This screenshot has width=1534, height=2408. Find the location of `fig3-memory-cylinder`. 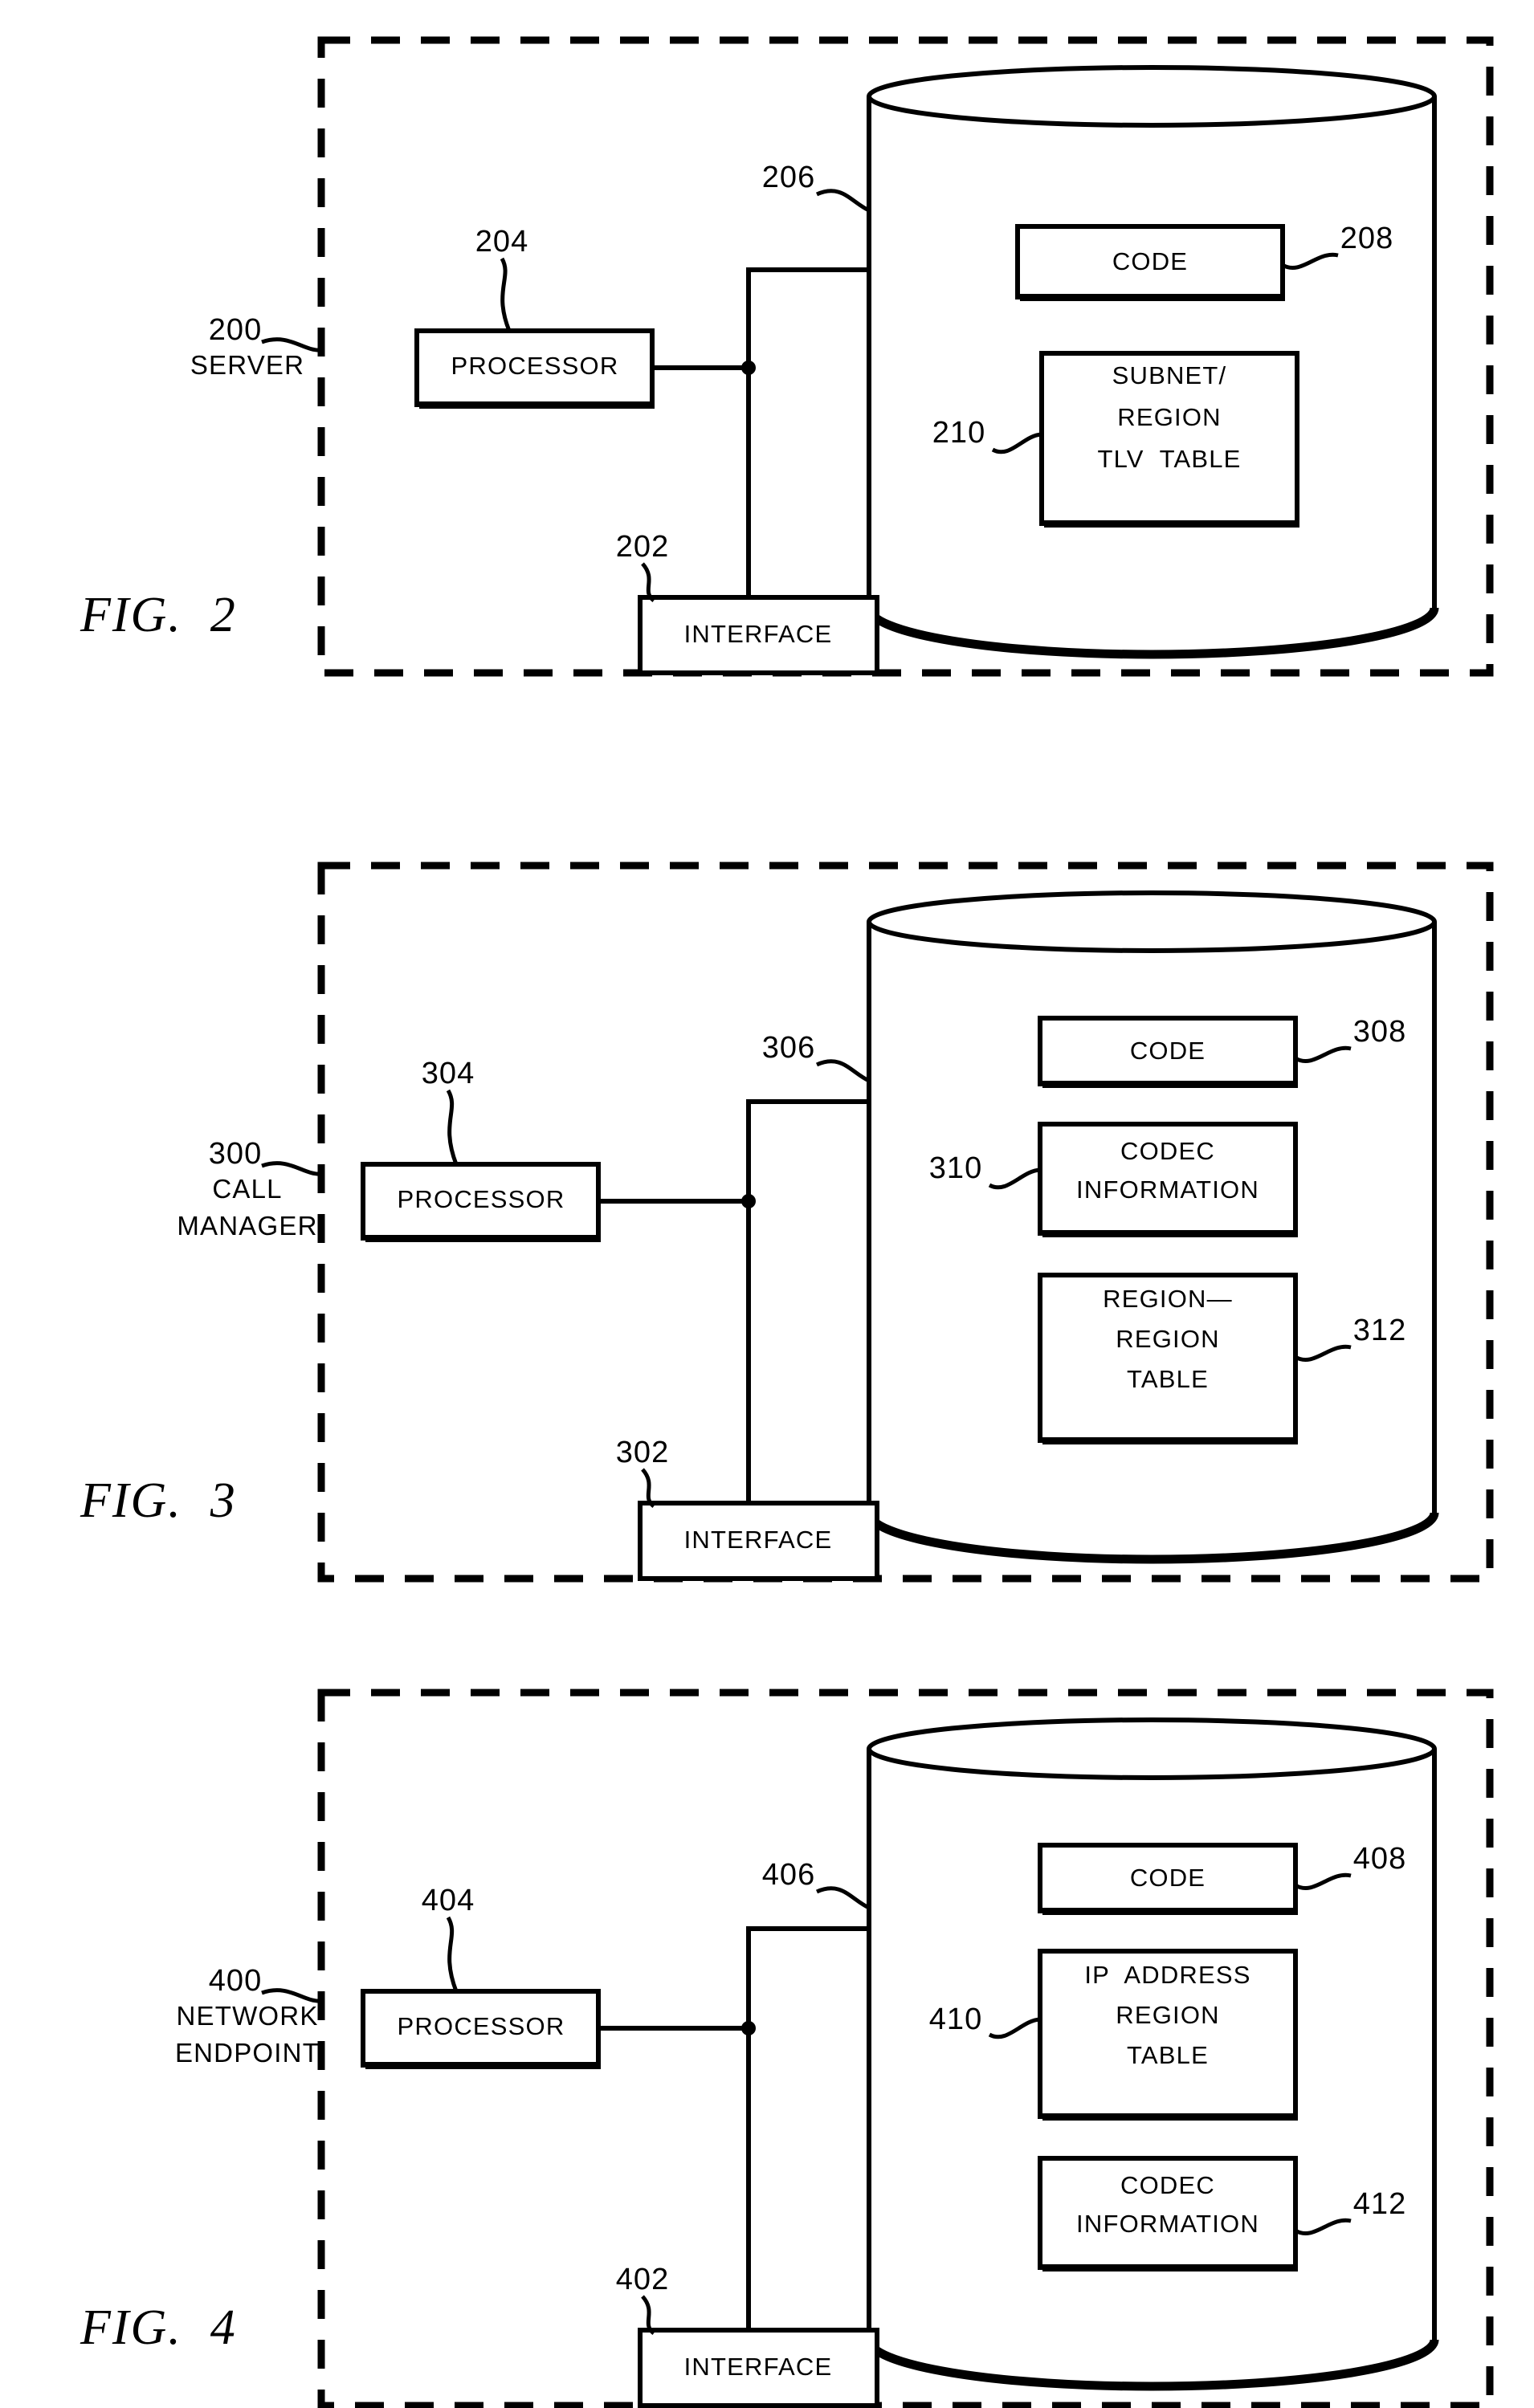

fig3-memory-cylinder is located at coordinates (1151, 1227).